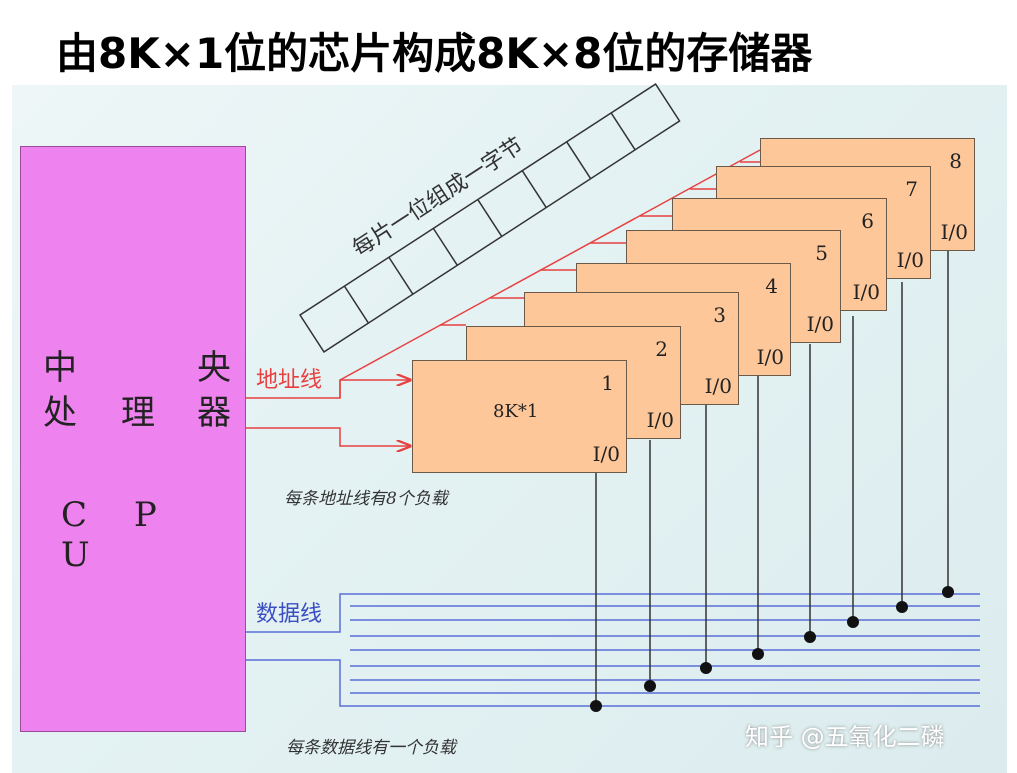  I want to click on data-lines, so click(613, 650).